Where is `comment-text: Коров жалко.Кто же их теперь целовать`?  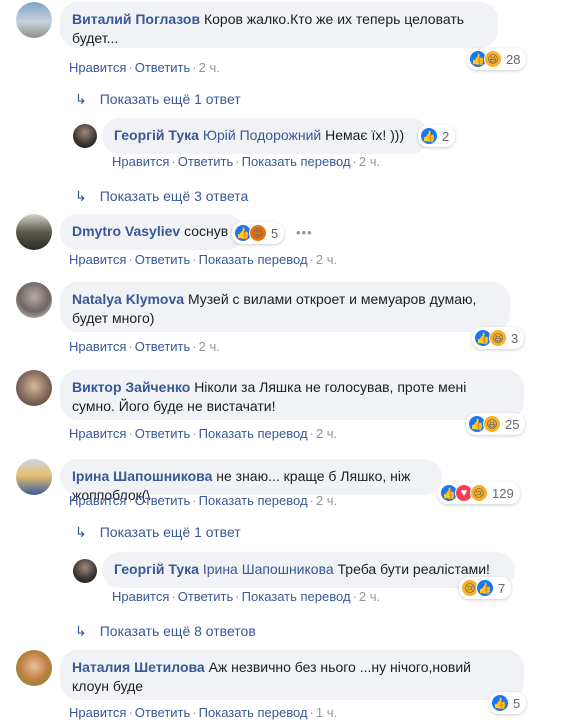 comment-text: Коров жалко.Кто же их теперь целовать is located at coordinates (334, 19).